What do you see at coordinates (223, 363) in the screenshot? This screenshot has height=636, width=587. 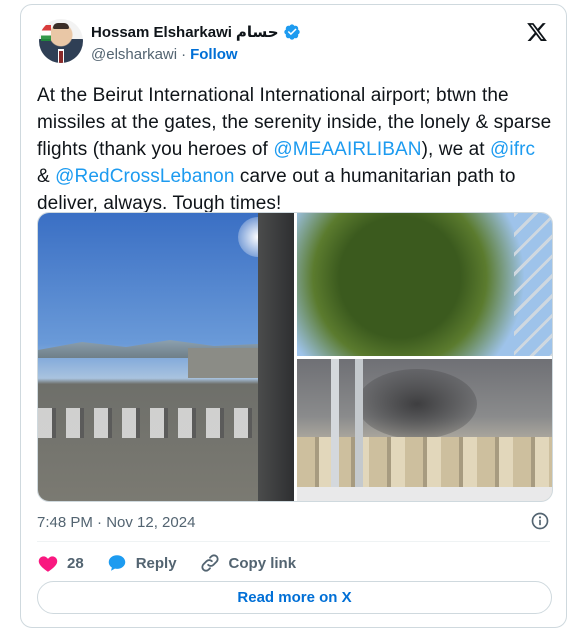 I see `terminal-building` at bounding box center [223, 363].